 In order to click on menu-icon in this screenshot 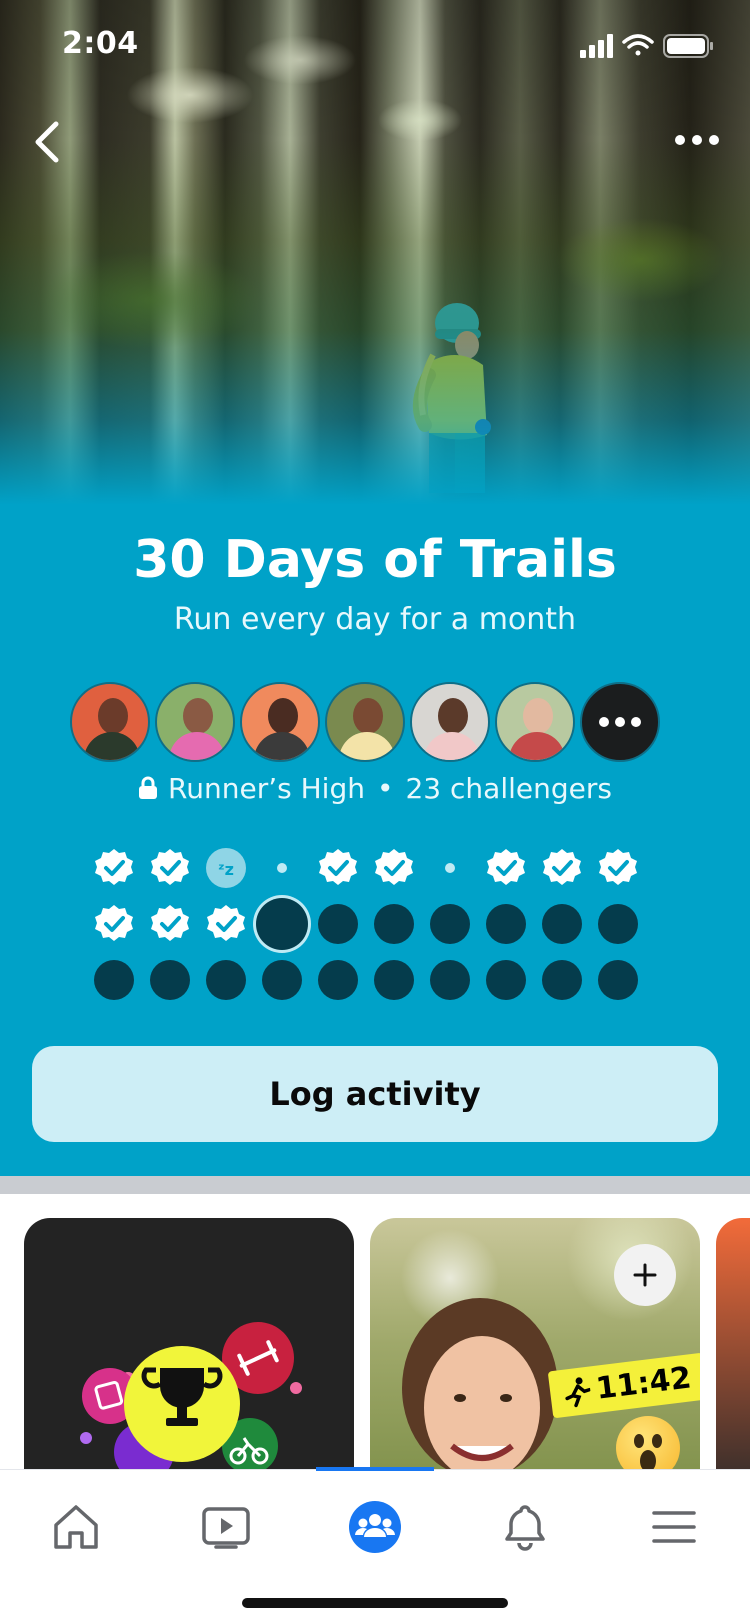, I will do `click(674, 1527)`.